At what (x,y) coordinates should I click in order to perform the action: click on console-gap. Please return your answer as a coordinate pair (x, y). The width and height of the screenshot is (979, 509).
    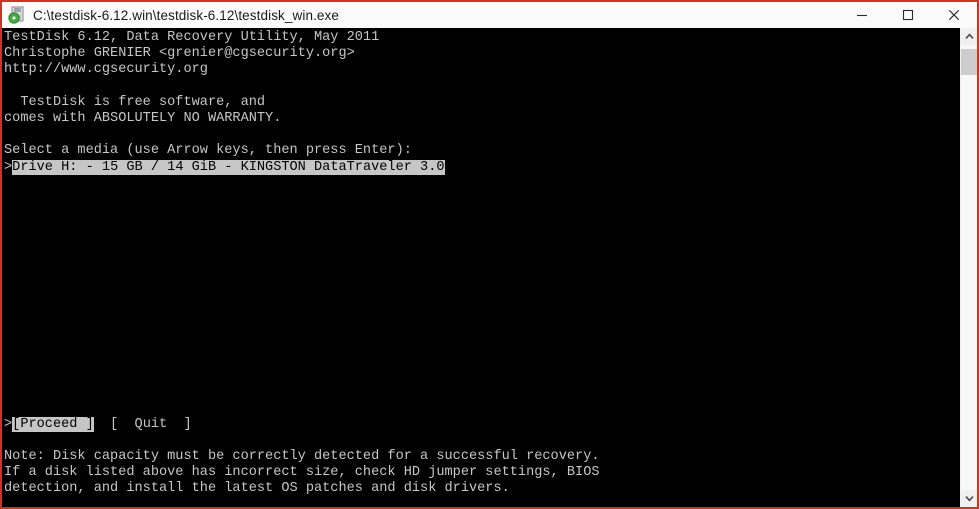
    Looking at the image, I should click on (4, 296).